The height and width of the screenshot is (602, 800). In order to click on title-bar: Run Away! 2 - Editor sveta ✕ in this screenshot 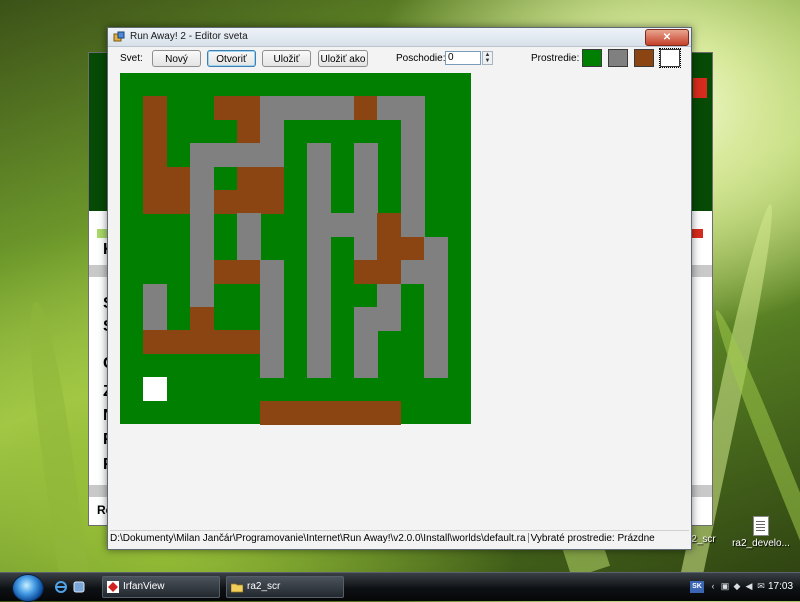, I will do `click(399, 37)`.